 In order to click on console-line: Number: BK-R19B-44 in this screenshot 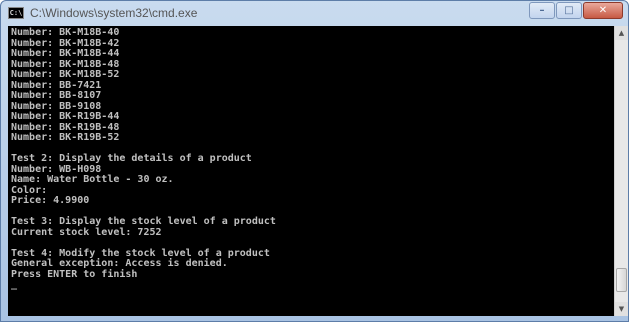, I will do `click(65, 116)`.